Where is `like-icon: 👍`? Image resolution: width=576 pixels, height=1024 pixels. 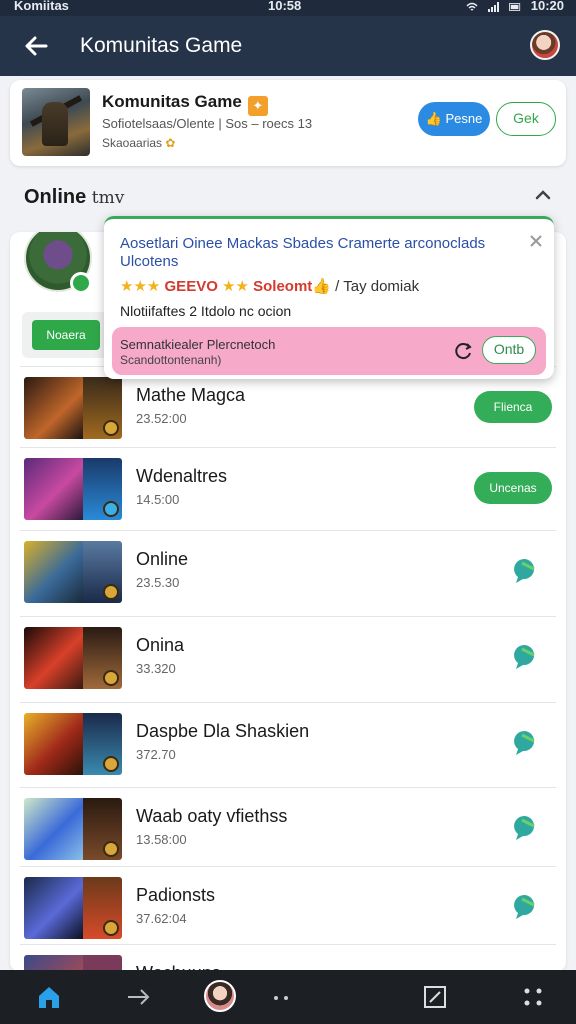 like-icon: 👍 is located at coordinates (435, 118).